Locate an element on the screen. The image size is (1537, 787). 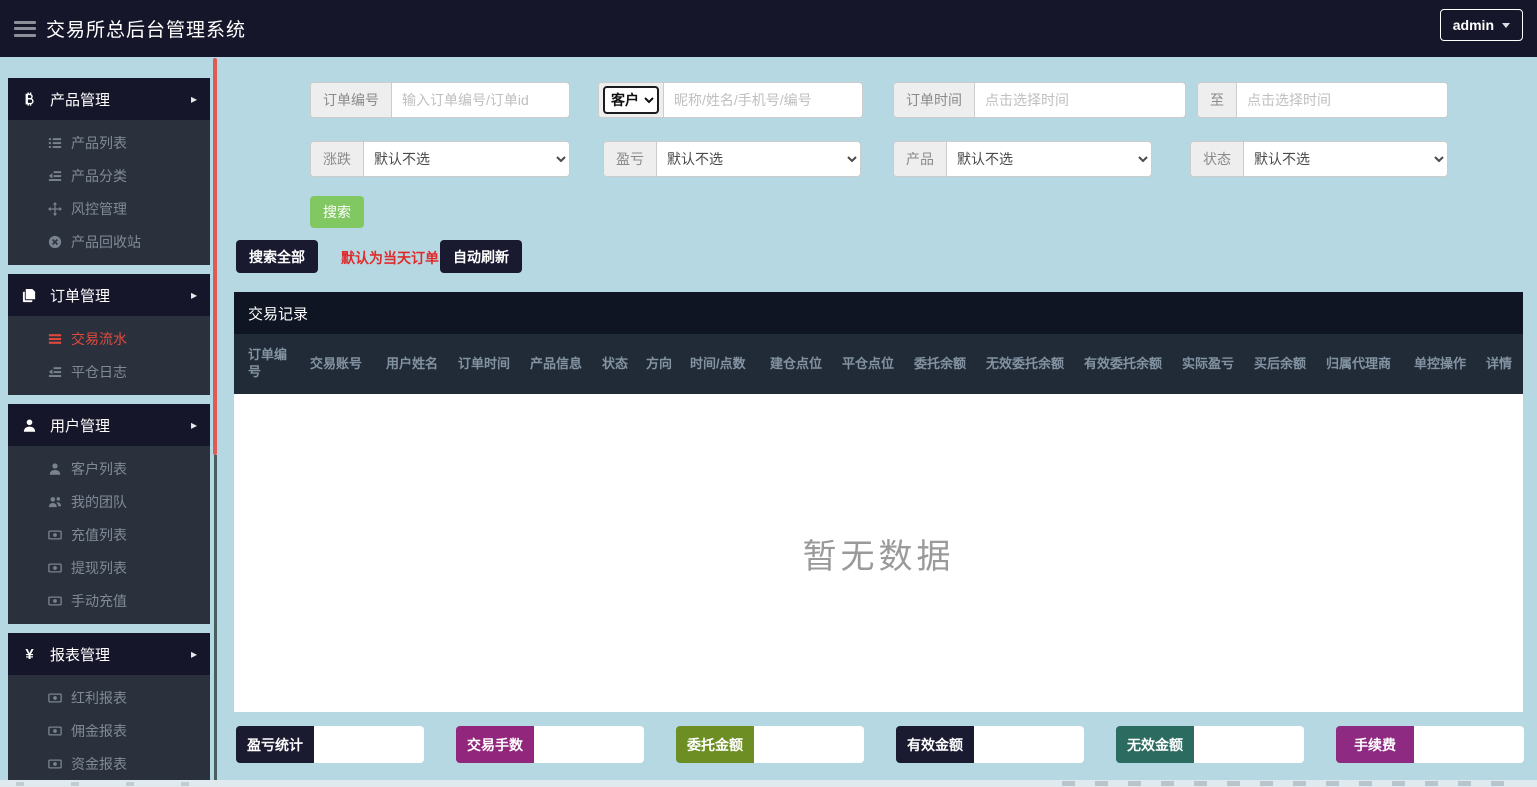
search-all-button: 搜索全部 is located at coordinates (277, 256).